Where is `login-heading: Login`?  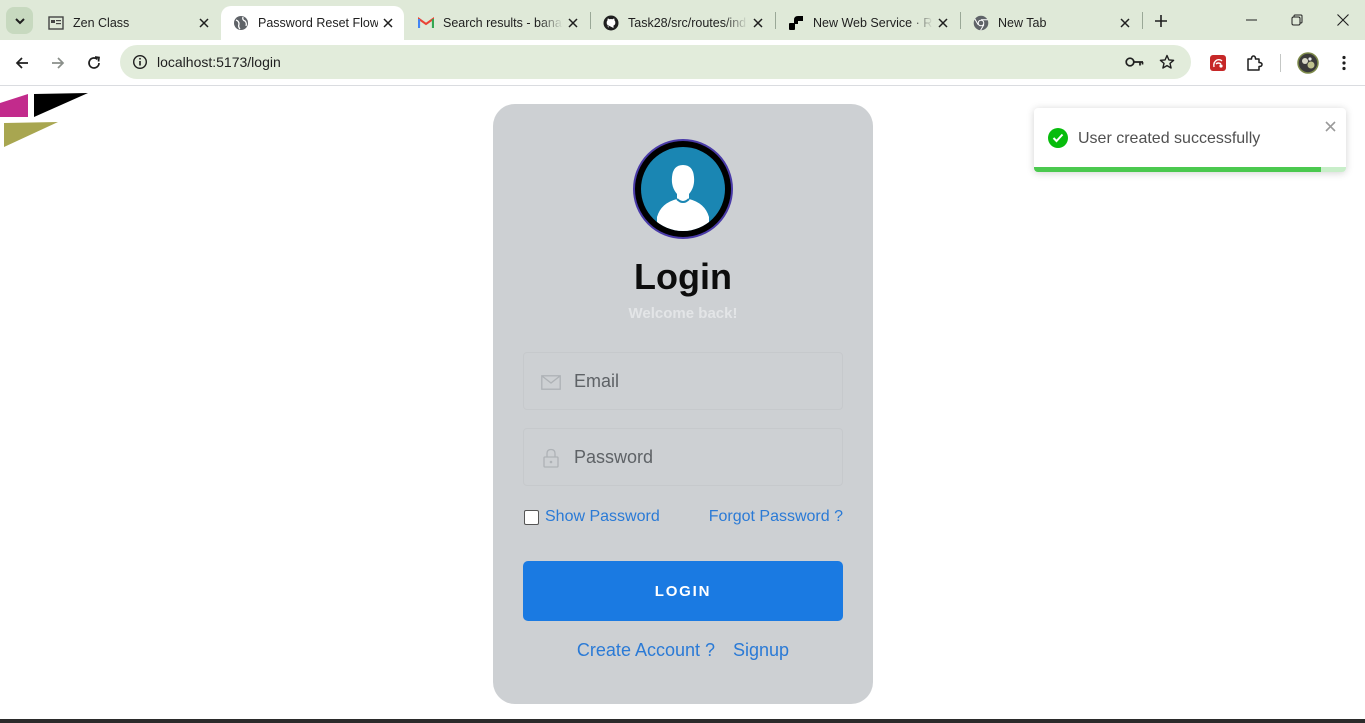
login-heading: Login is located at coordinates (683, 276).